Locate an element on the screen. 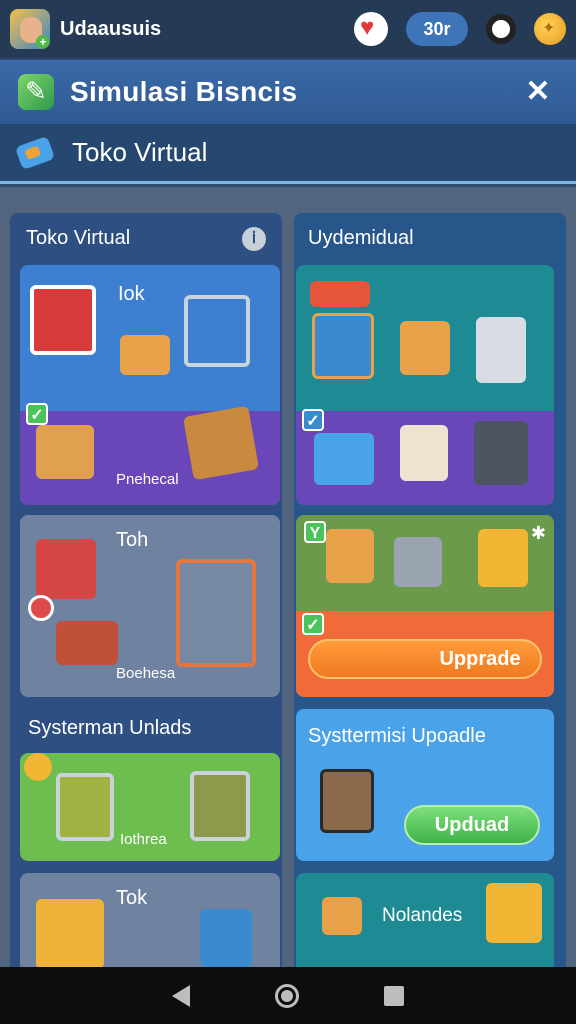 The image size is (576, 1024). shop-stall-icon is located at coordinates (343, 346).